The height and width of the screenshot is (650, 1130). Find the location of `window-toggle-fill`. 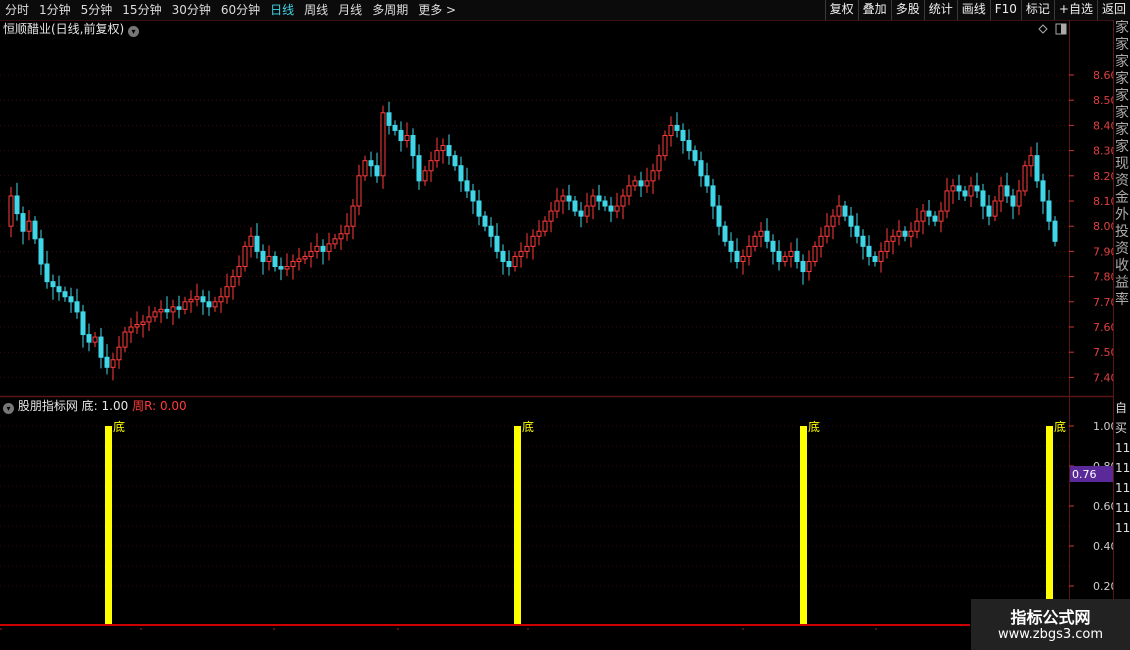

window-toggle-fill is located at coordinates (1063, 29).